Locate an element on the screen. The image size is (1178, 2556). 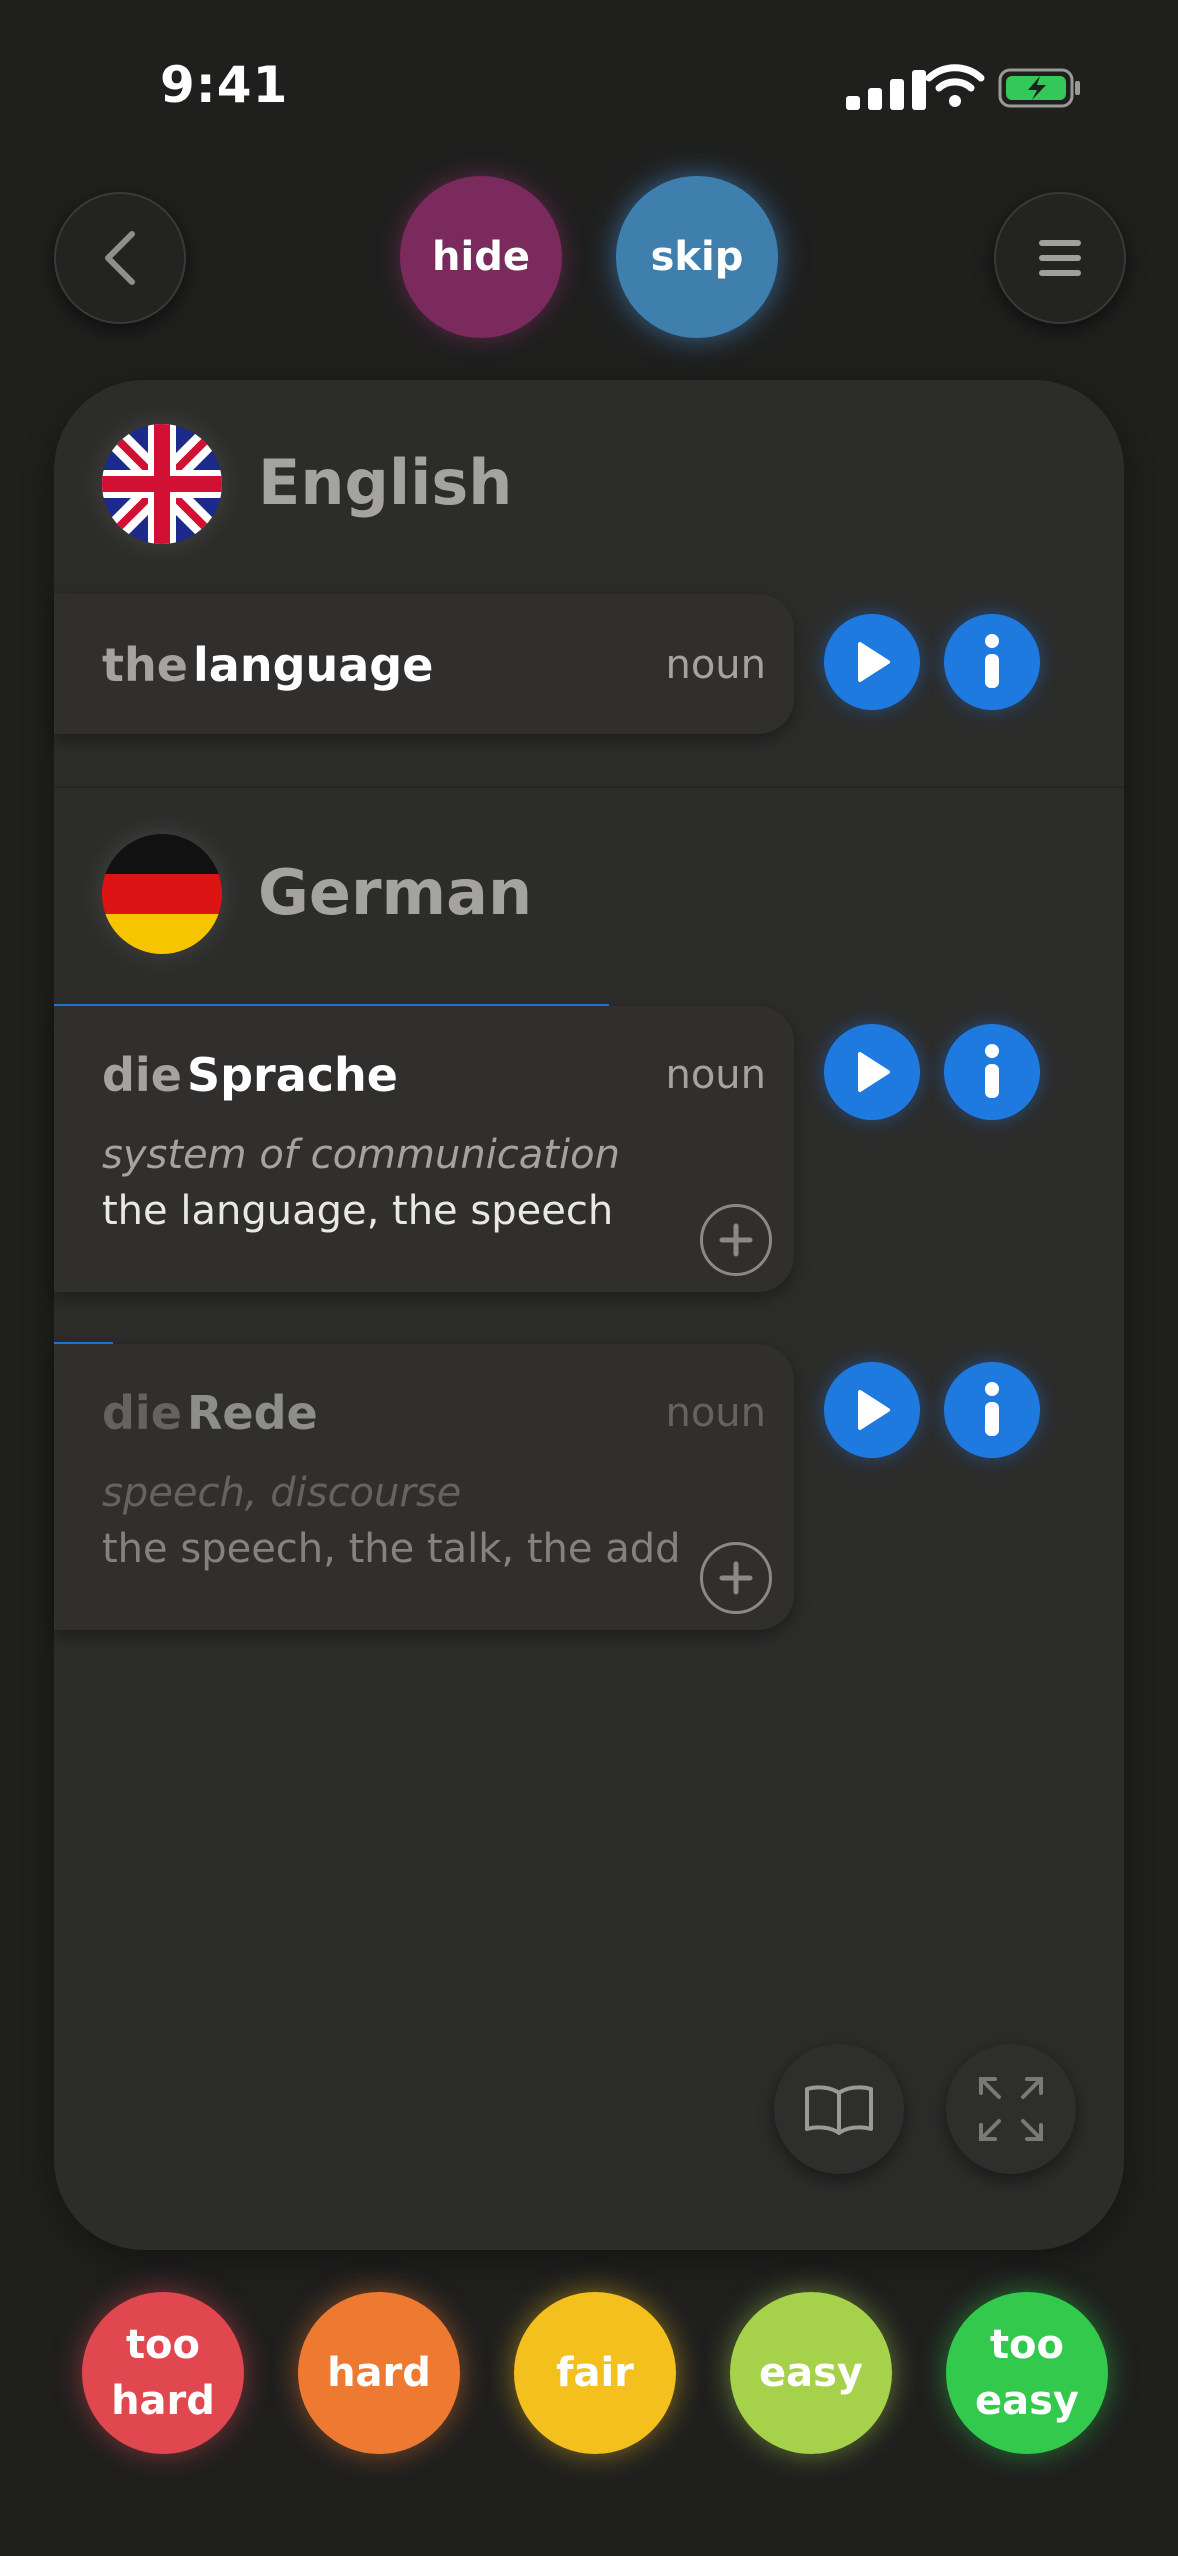
battery-icon is located at coordinates (1039, 88).